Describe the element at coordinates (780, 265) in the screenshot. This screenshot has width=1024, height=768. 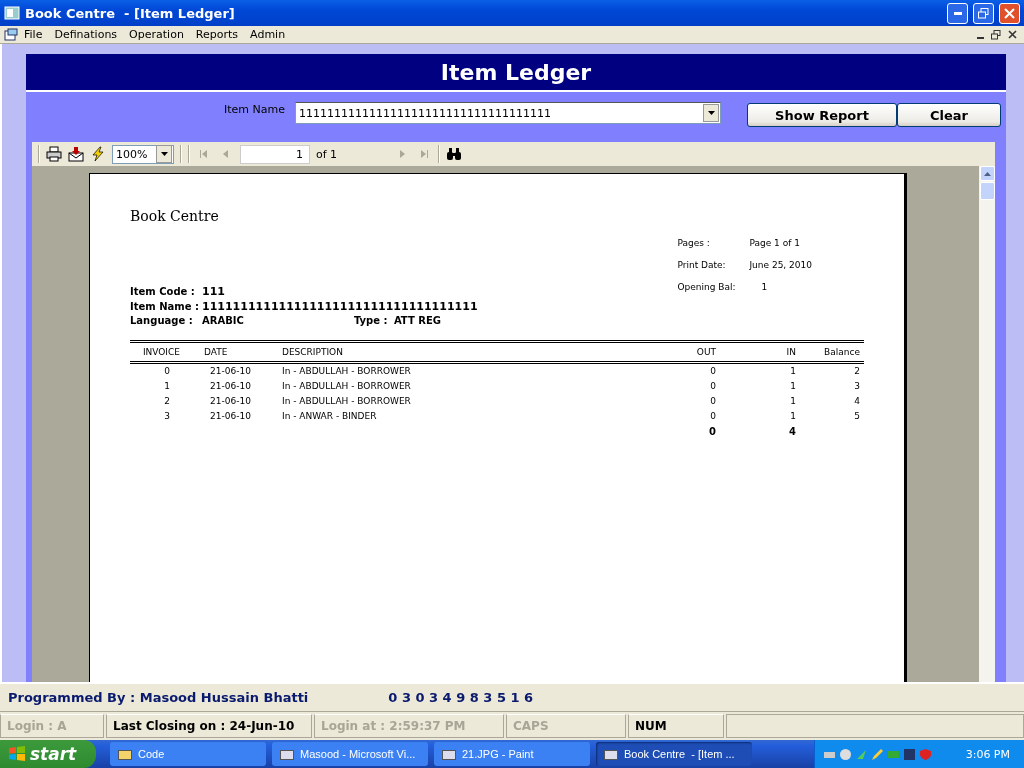
I see `info-value: June 25, 2010` at that location.